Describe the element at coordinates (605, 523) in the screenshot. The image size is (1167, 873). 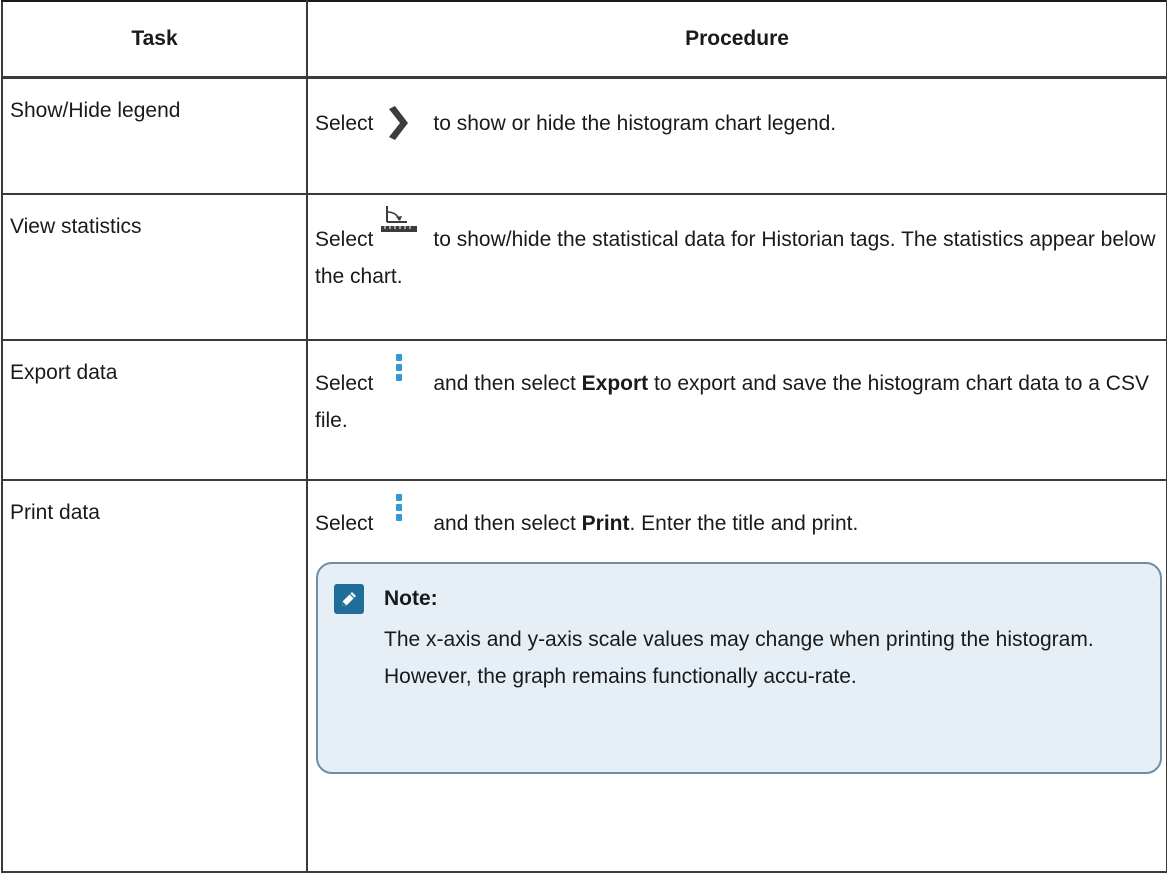
I see `print-label: Print` at that location.